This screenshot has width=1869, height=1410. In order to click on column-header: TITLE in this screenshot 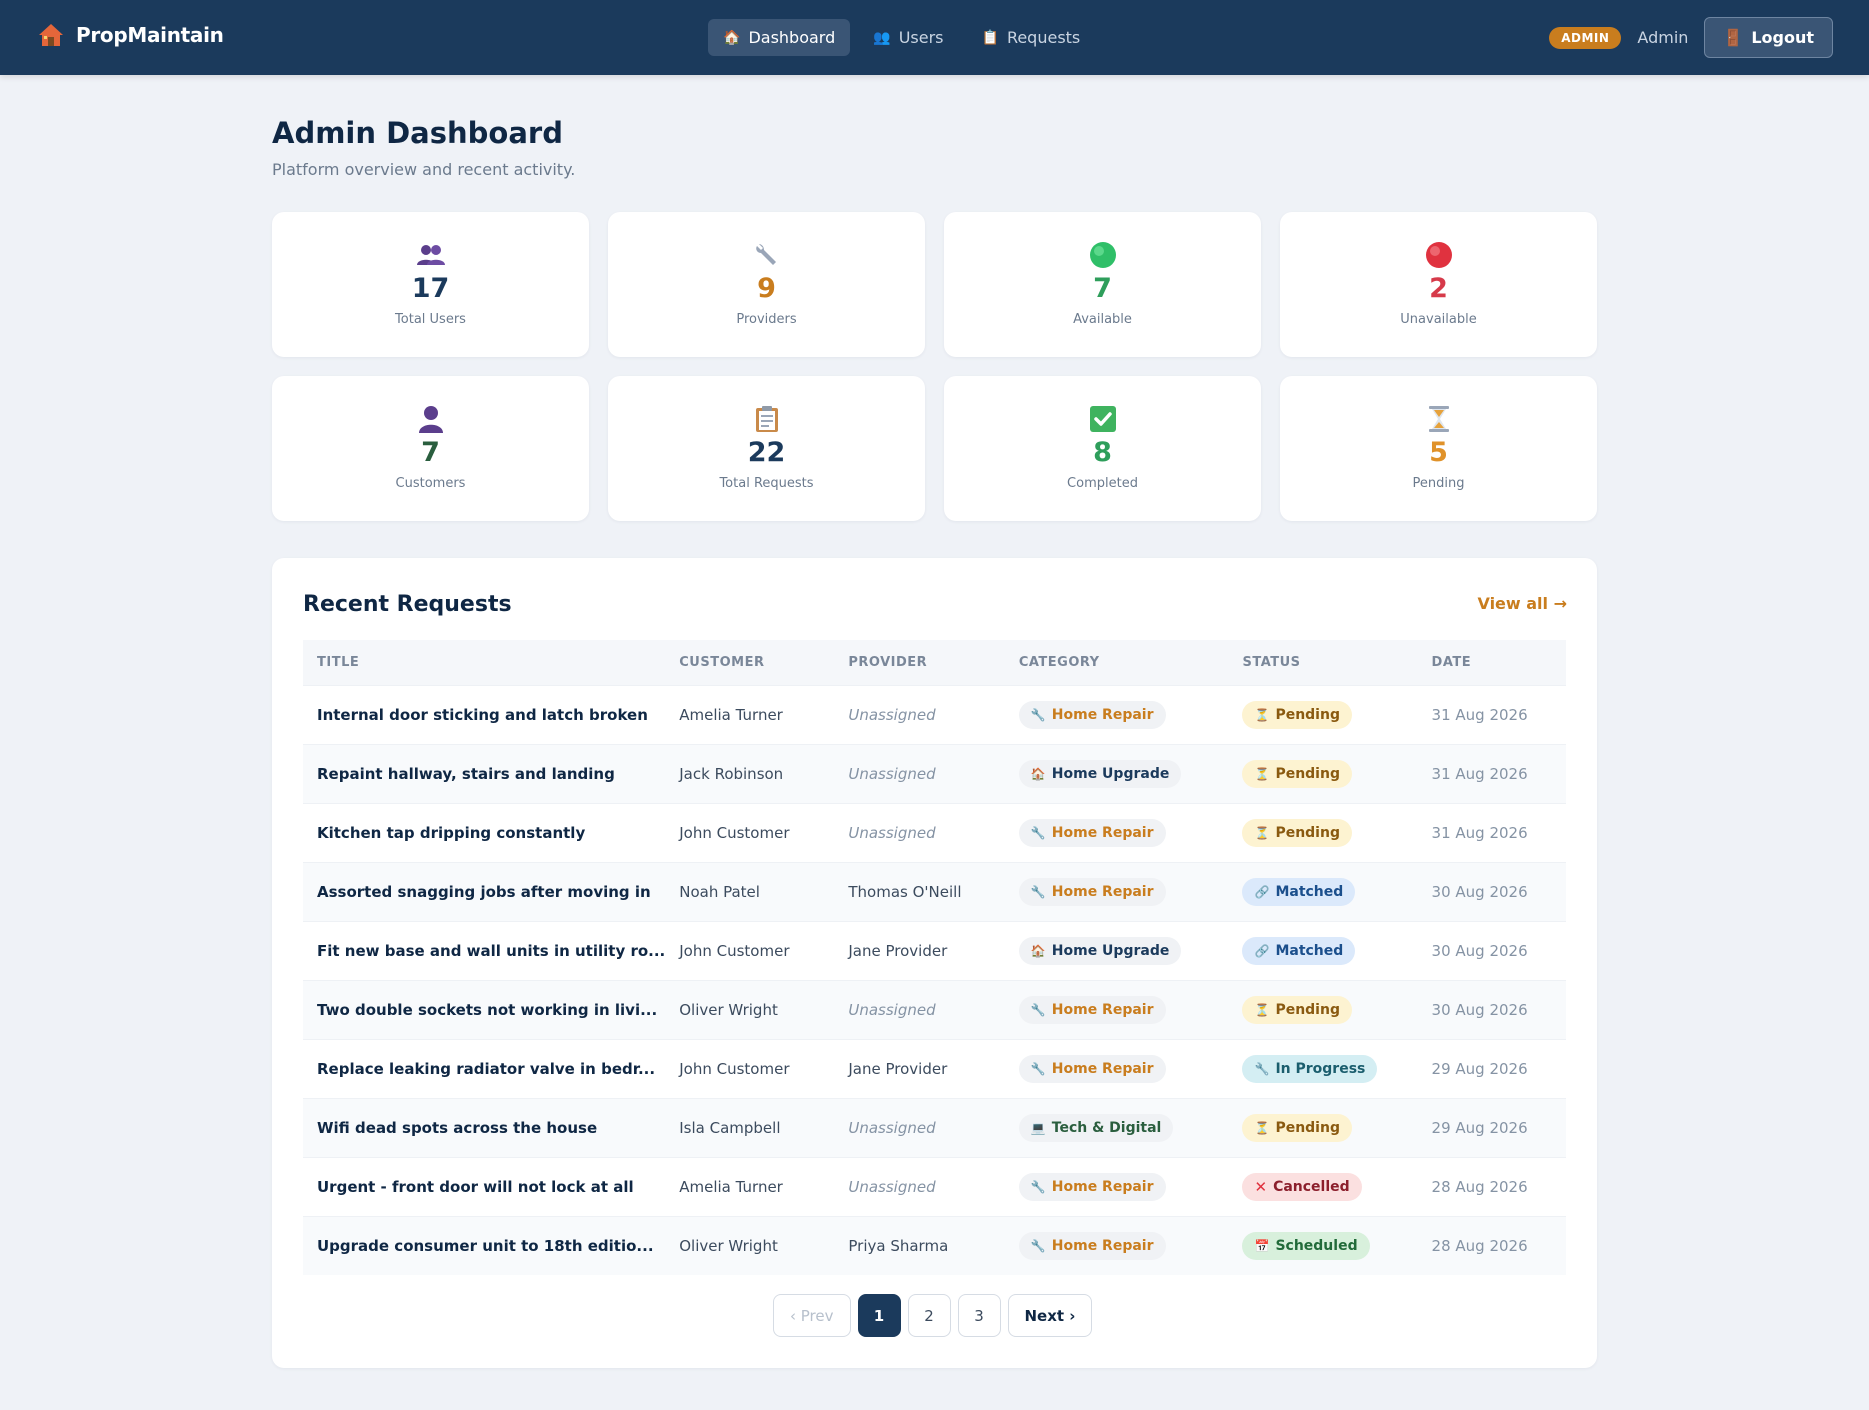, I will do `click(484, 662)`.